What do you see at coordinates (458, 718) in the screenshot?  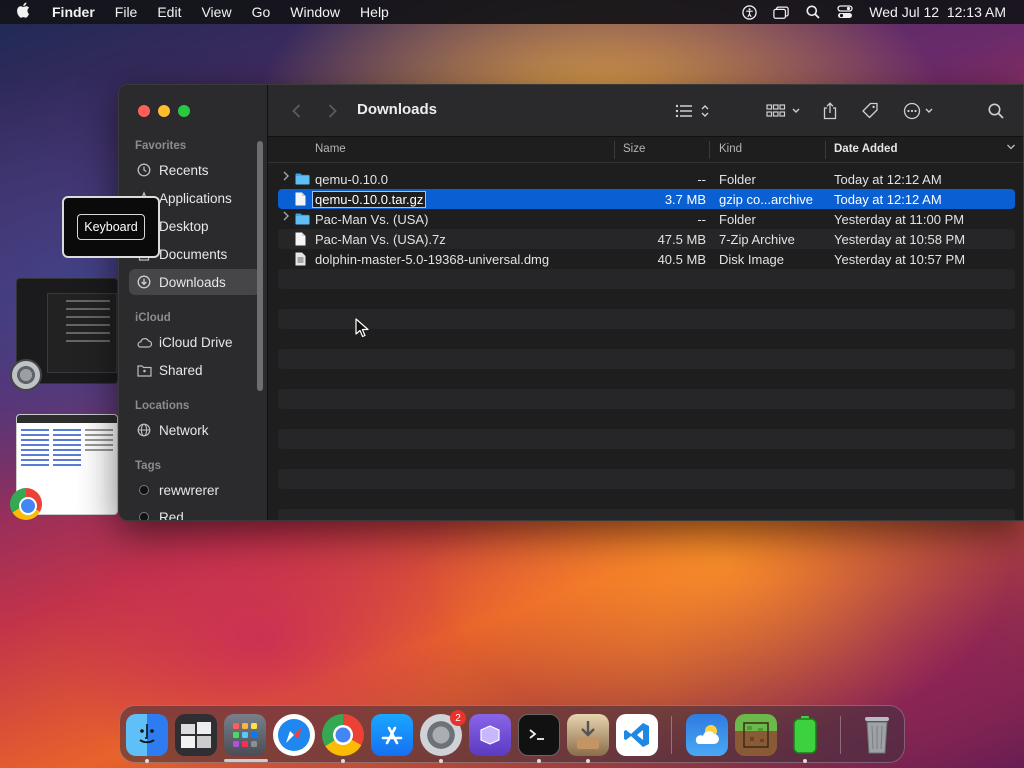 I see `notification-badge: 2` at bounding box center [458, 718].